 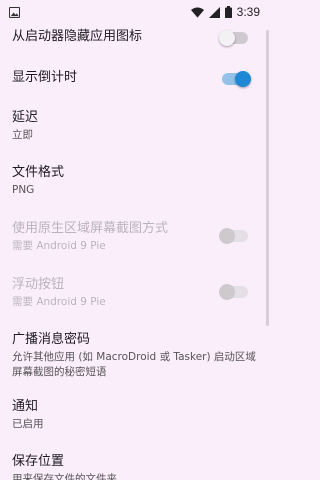 I want to click on setting-title: 通知, so click(x=25, y=406).